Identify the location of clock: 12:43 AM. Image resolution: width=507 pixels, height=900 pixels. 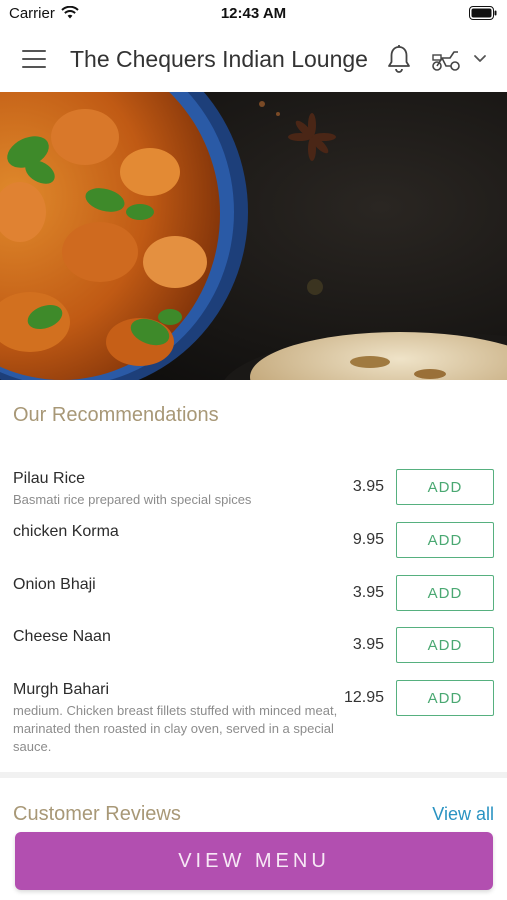
(253, 13).